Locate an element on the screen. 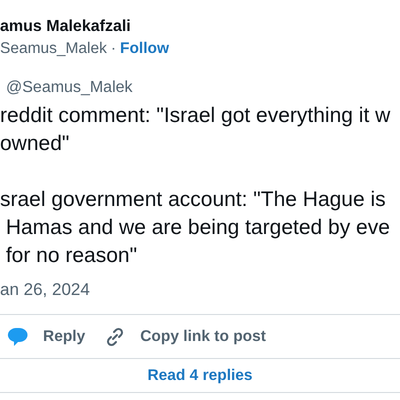  reply-button: Reply is located at coordinates (46, 336).